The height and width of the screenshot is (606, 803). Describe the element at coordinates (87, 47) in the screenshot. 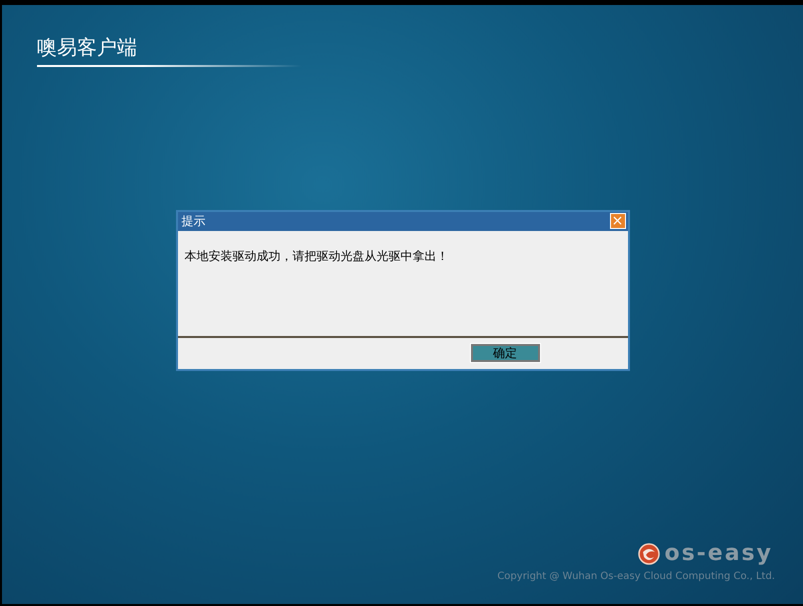

I see `app-title: 噢易客户端` at that location.